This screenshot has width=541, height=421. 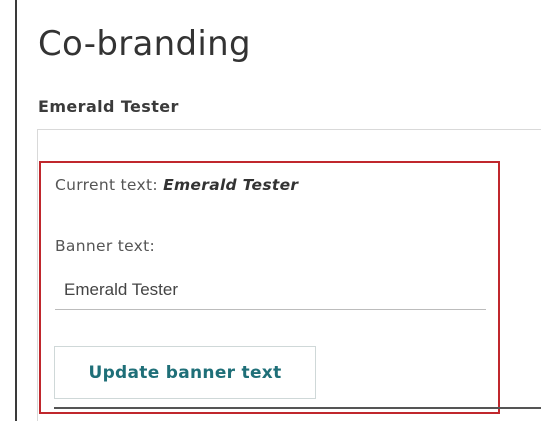 I want to click on banner-text-label: Banner text:, so click(x=105, y=246).